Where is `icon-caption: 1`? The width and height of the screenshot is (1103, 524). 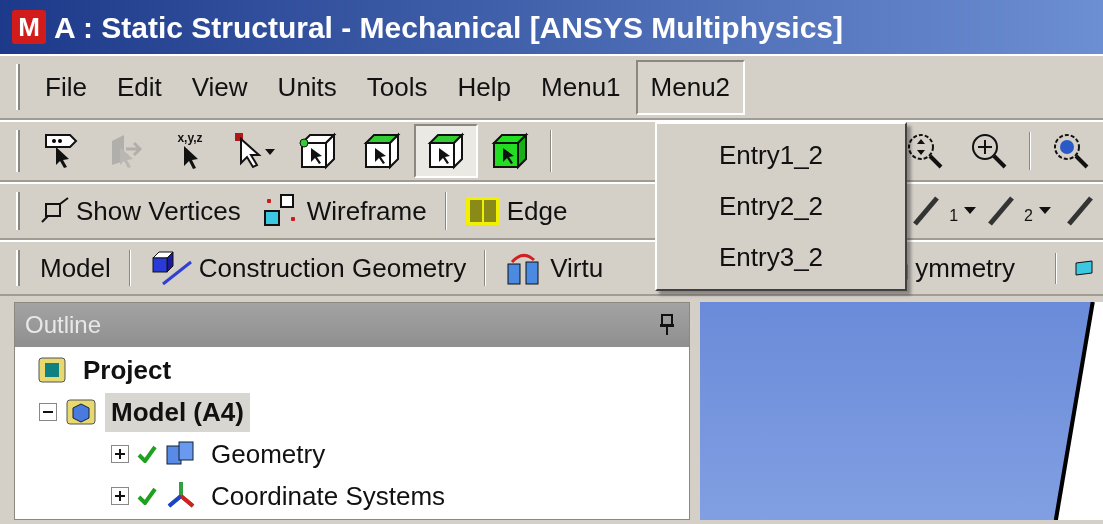 icon-caption: 1 is located at coordinates (954, 216).